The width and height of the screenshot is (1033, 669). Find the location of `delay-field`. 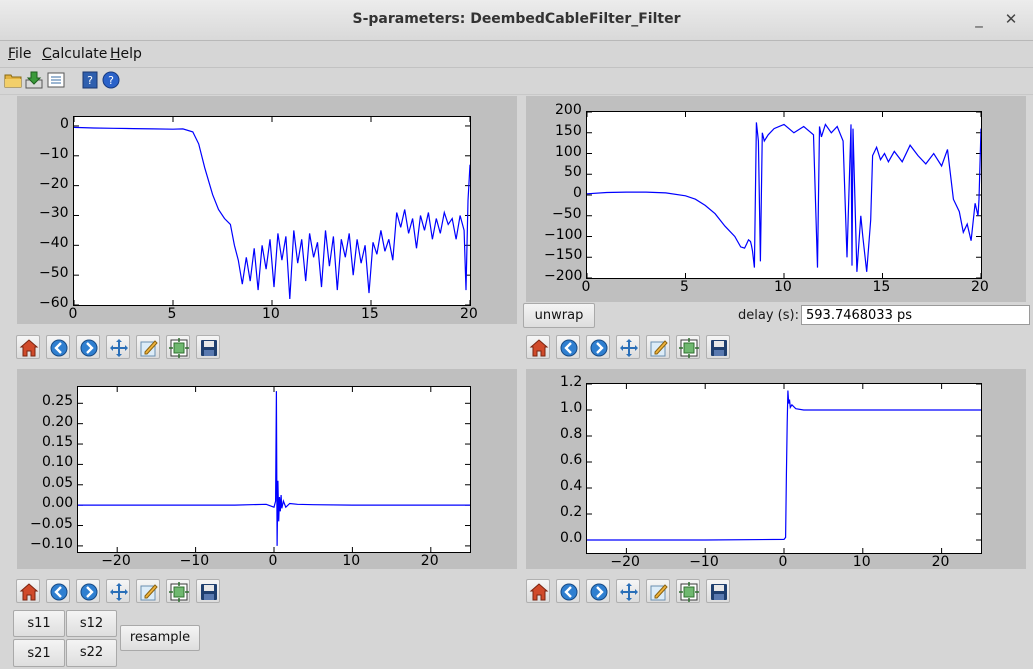

delay-field is located at coordinates (915, 315).